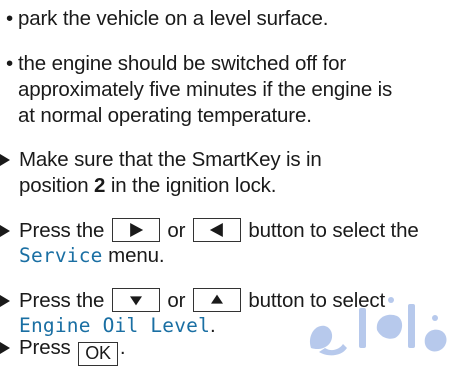 This screenshot has height=366, width=461. Describe the element at coordinates (216, 230) in the screenshot. I see `left-arrow-button-icon` at that location.